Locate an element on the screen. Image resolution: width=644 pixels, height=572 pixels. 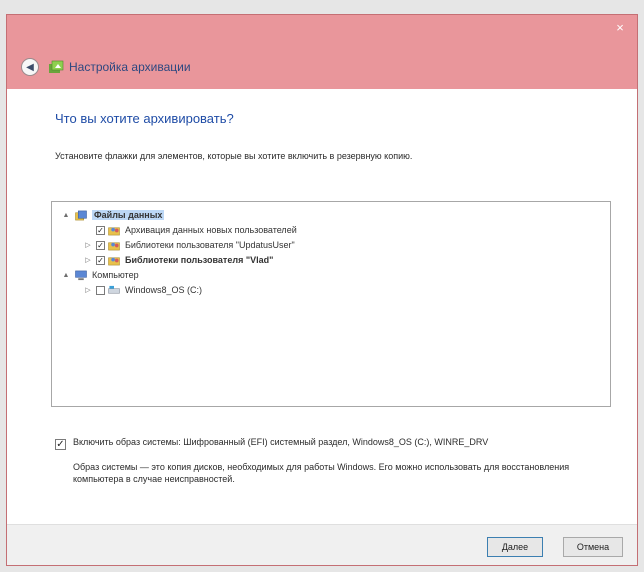
tree-item-label: Windows8_OS (C:) is located at coordinates (164, 290).